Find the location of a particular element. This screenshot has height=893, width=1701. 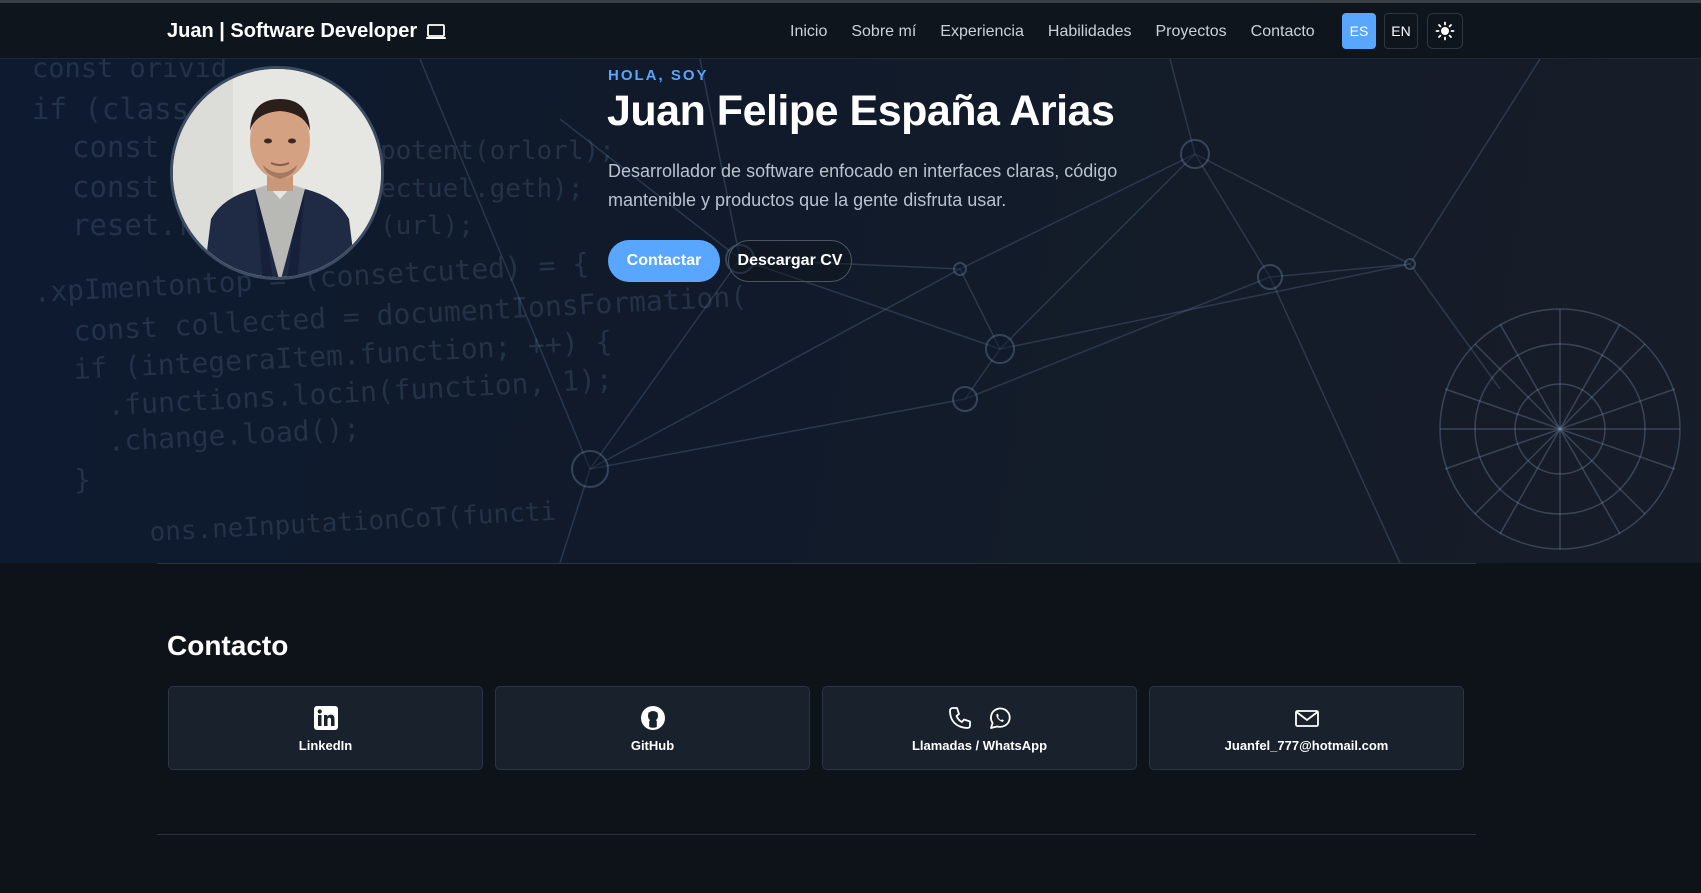

nav-link-habilidades: Habilidades is located at coordinates (1090, 32).